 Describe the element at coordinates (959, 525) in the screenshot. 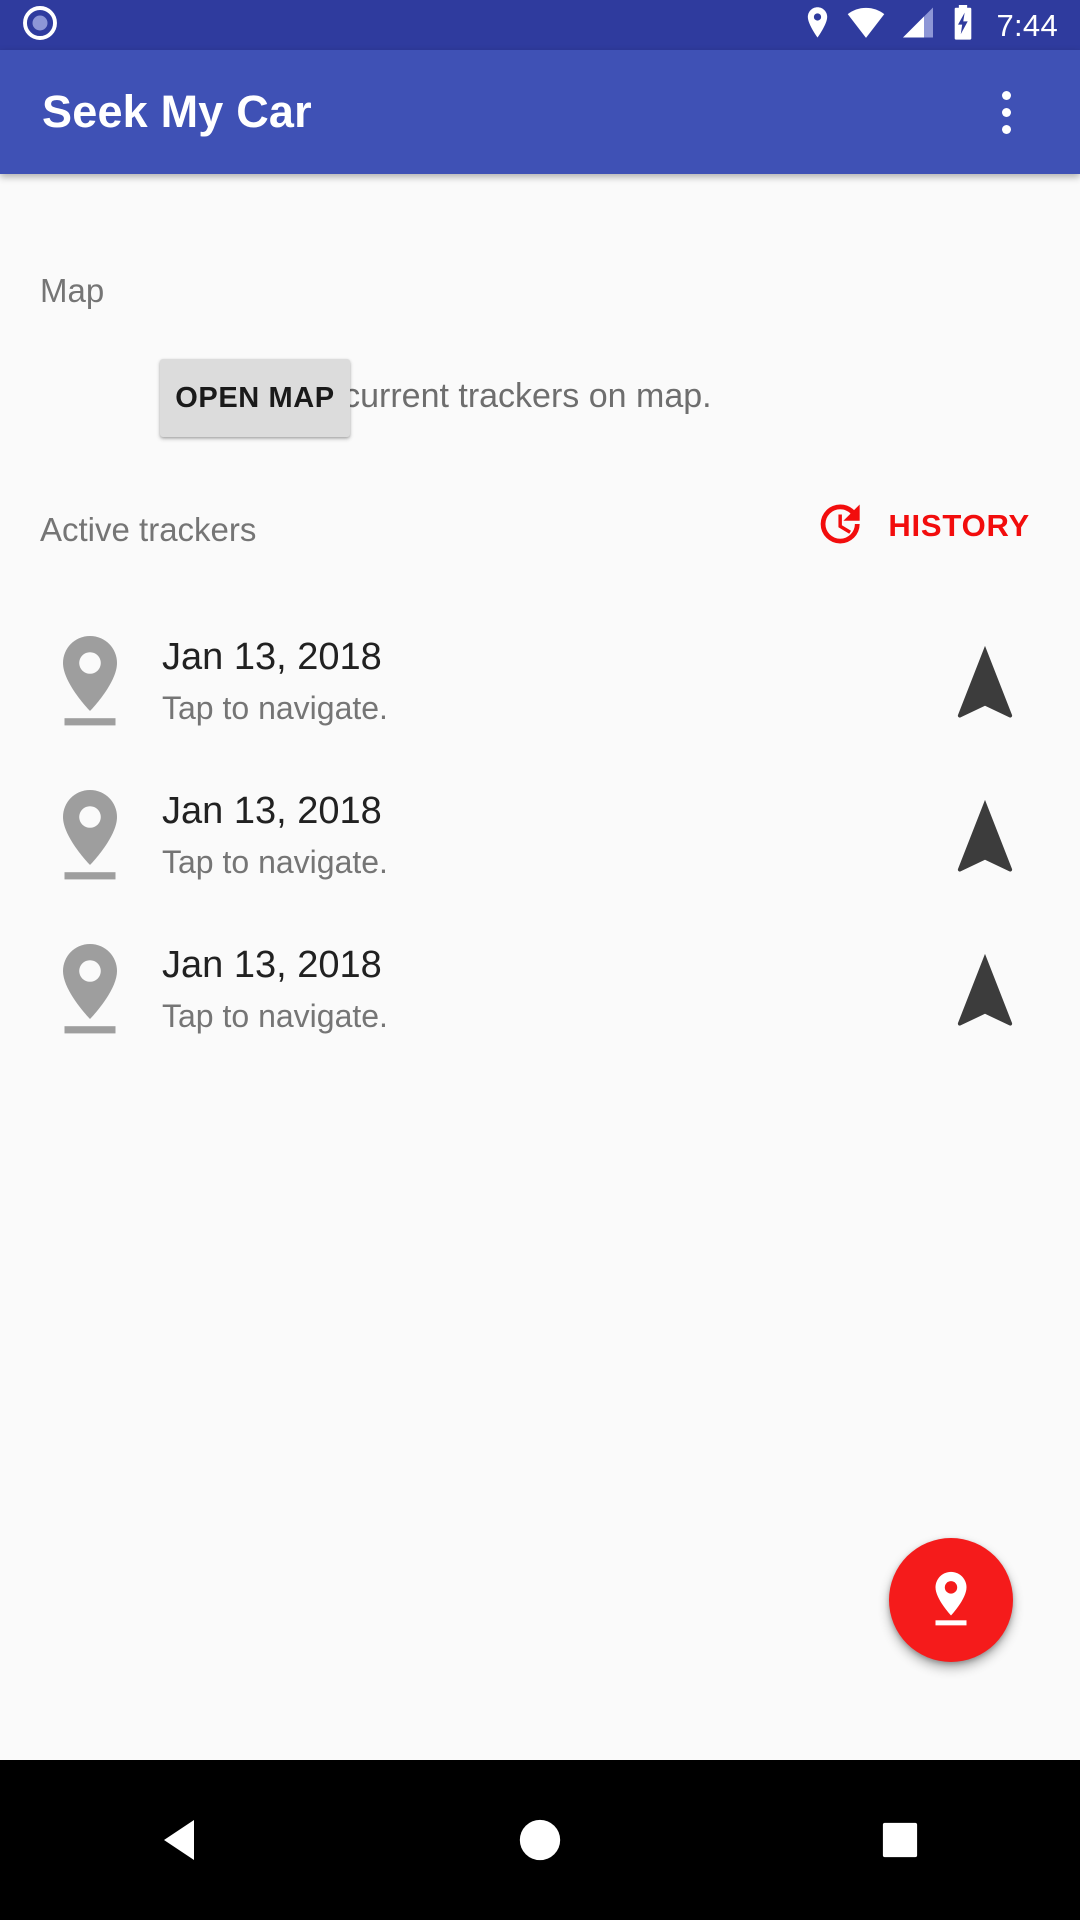

I see `history-label: HISTORY` at that location.